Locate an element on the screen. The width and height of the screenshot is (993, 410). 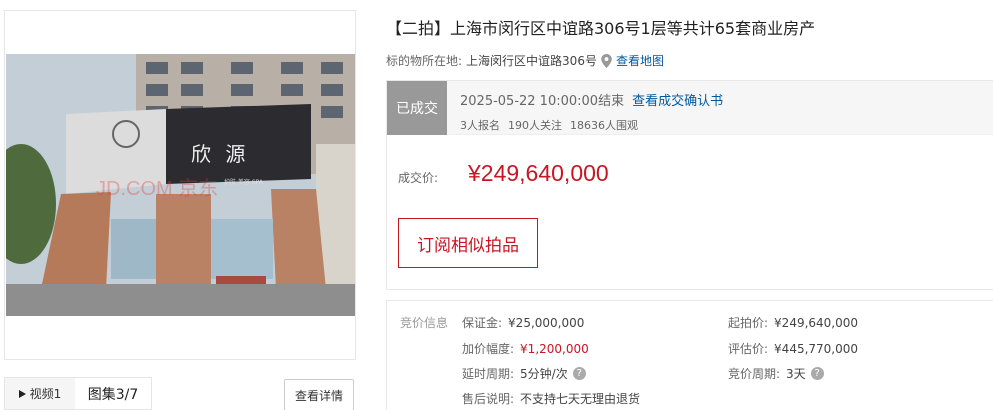
auction-title: 【二拍】上海市闵行区中谊路306号1层等共计65套商业房产 is located at coordinates (601, 28).